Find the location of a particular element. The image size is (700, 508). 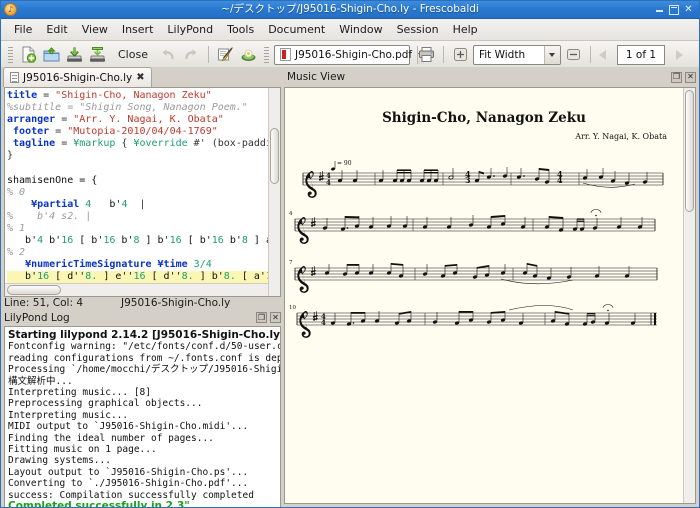

score-arranger: Arr. Y. Nagai, K. Obata is located at coordinates (621, 136).